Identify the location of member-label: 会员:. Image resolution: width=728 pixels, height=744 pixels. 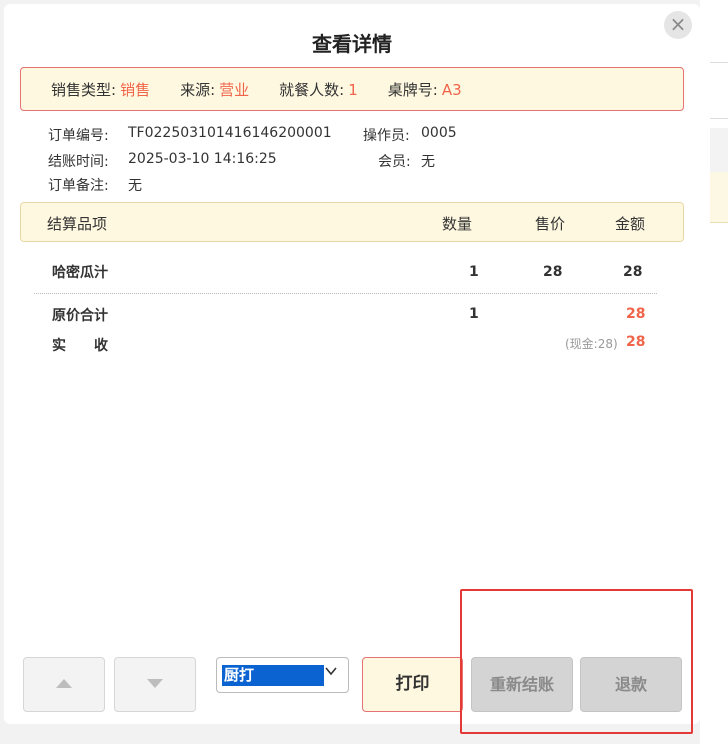
(394, 162).